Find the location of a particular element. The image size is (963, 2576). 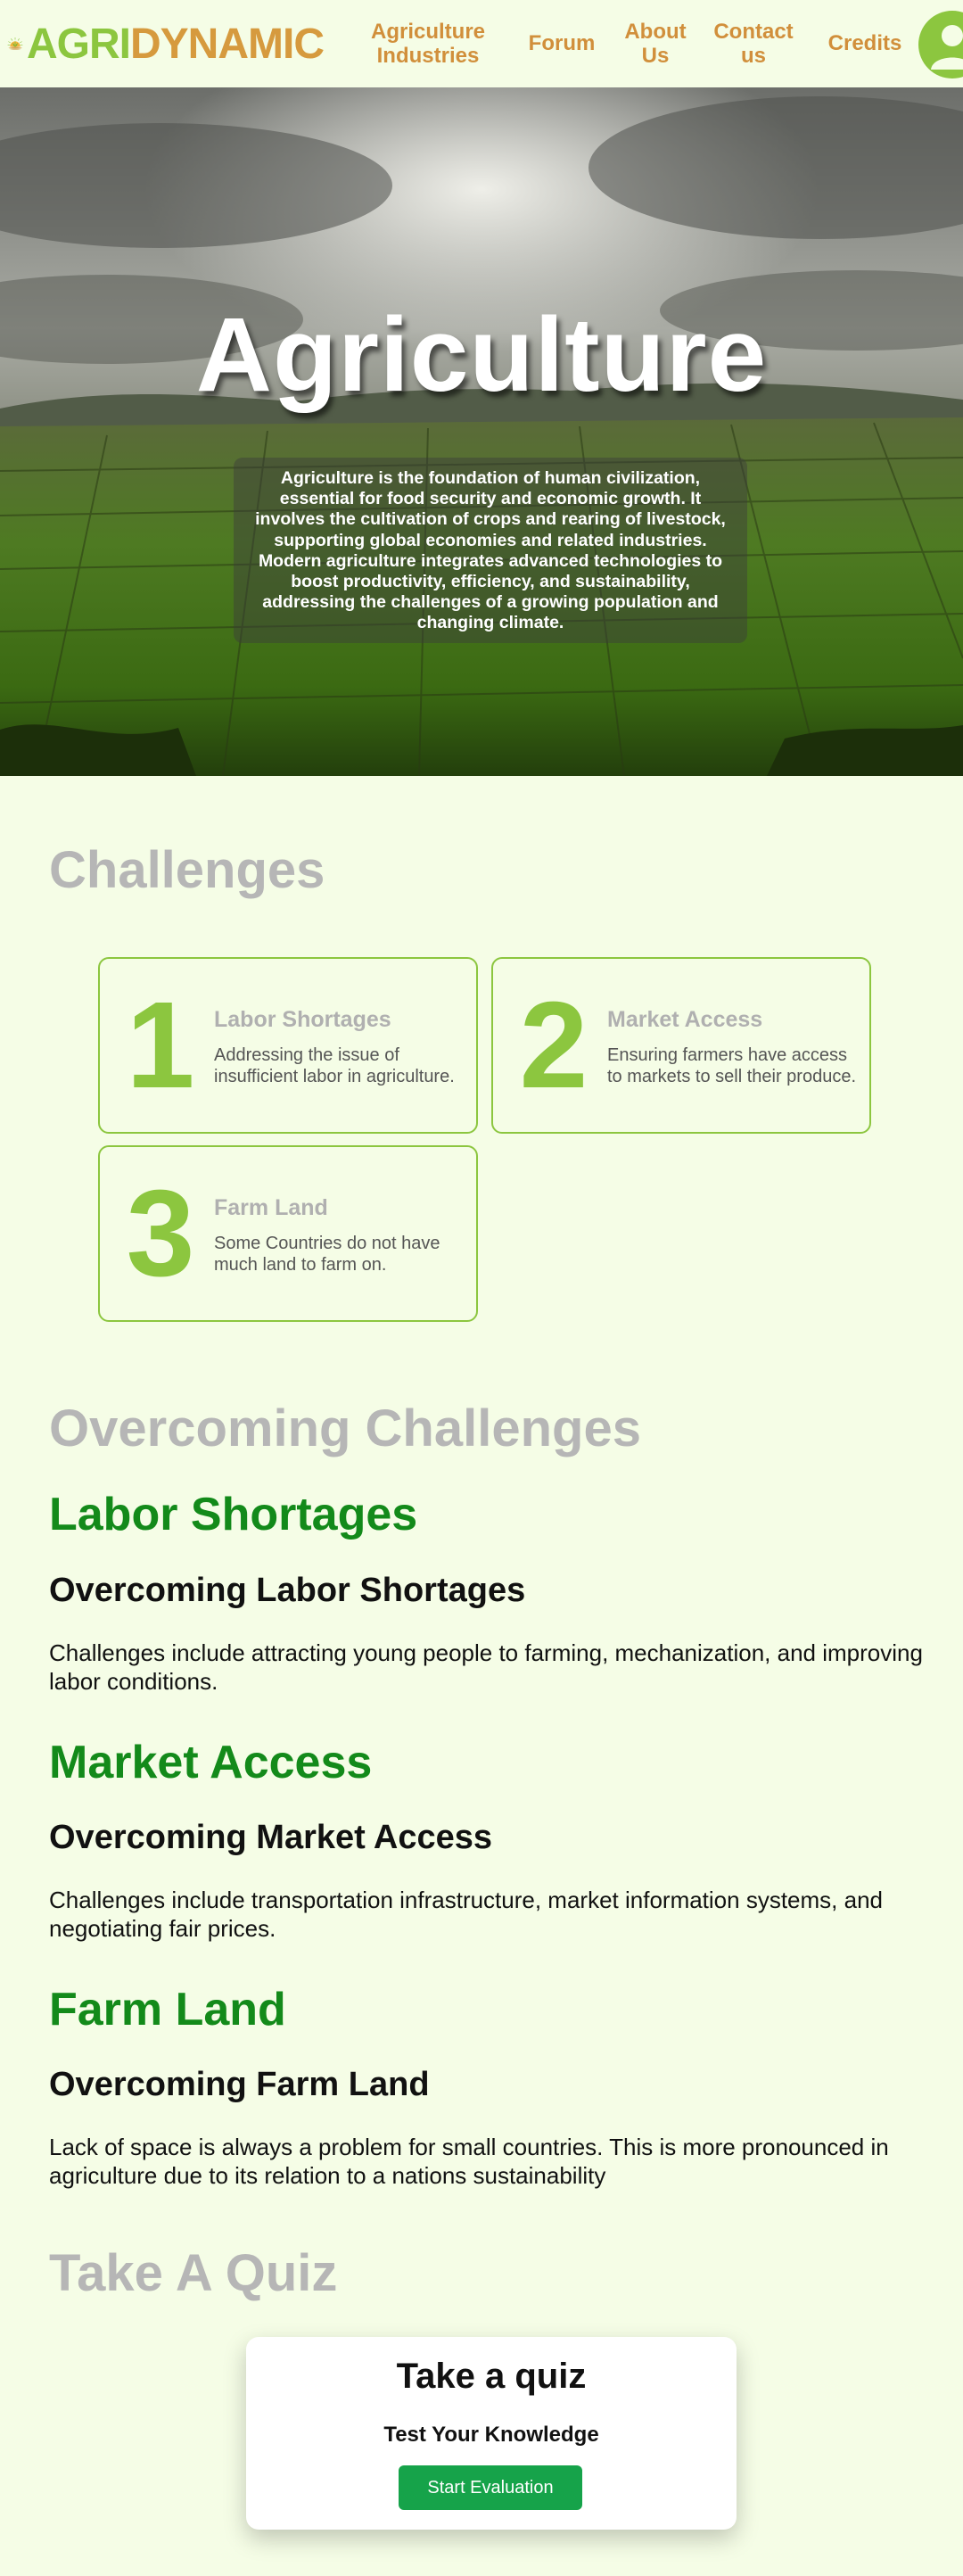

sun-wheat-logo-icon is located at coordinates (15, 44).